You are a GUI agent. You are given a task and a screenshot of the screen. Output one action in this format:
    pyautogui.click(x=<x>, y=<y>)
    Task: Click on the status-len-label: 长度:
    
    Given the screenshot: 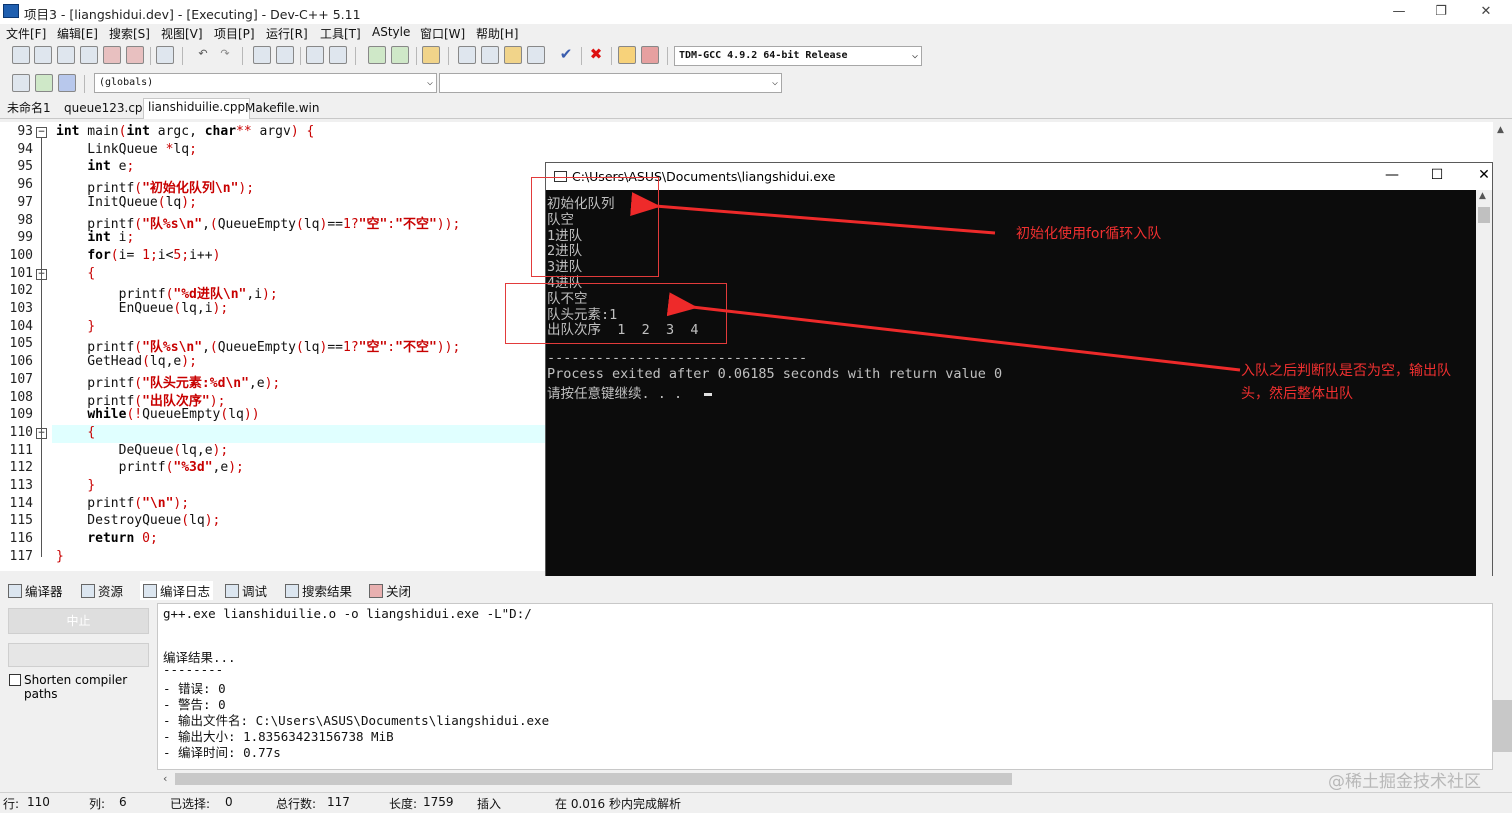 What is the action you would take?
    pyautogui.click(x=403, y=804)
    